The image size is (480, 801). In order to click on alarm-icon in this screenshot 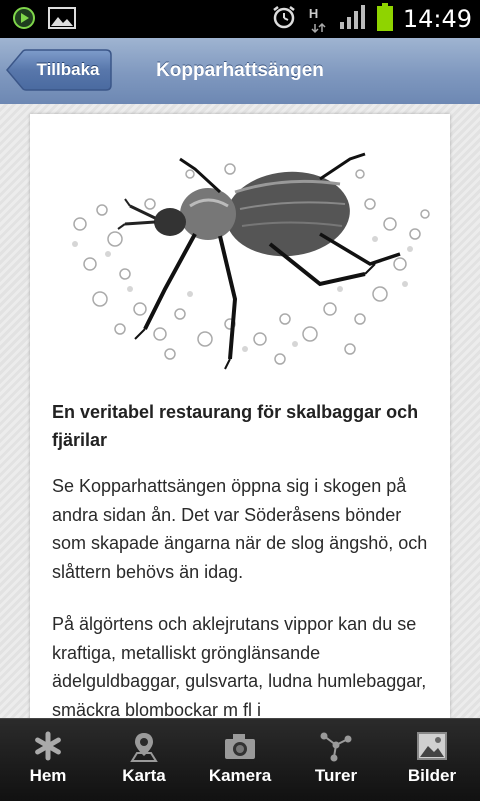, I will do `click(284, 19)`.